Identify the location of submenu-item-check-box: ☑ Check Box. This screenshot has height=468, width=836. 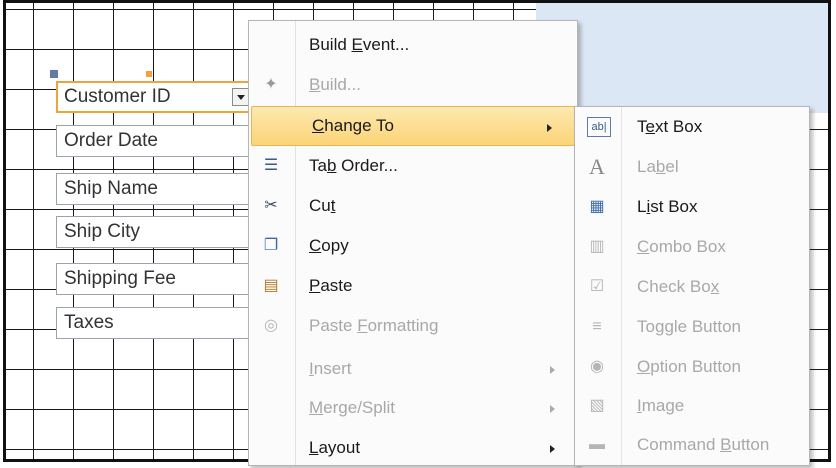
(692, 287).